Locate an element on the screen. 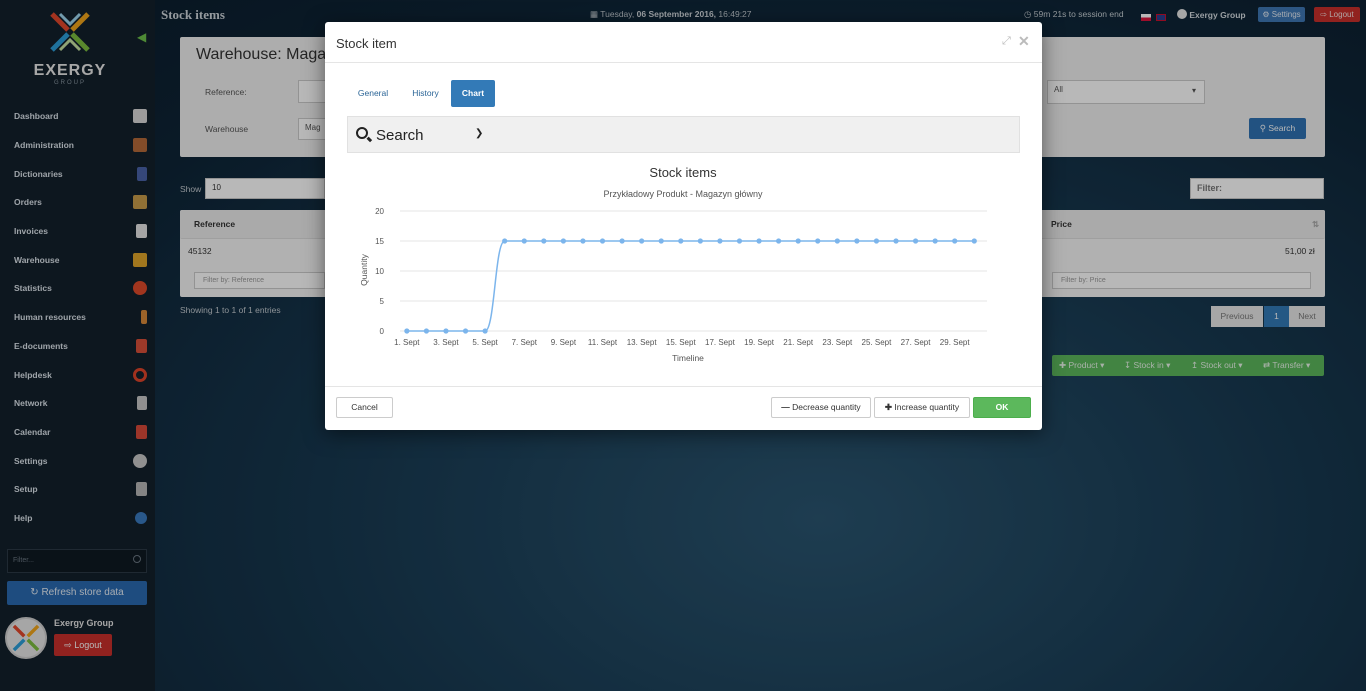 Image resolution: width=1366 pixels, height=691 pixels. increase-label: Increase quantity is located at coordinates (927, 407).